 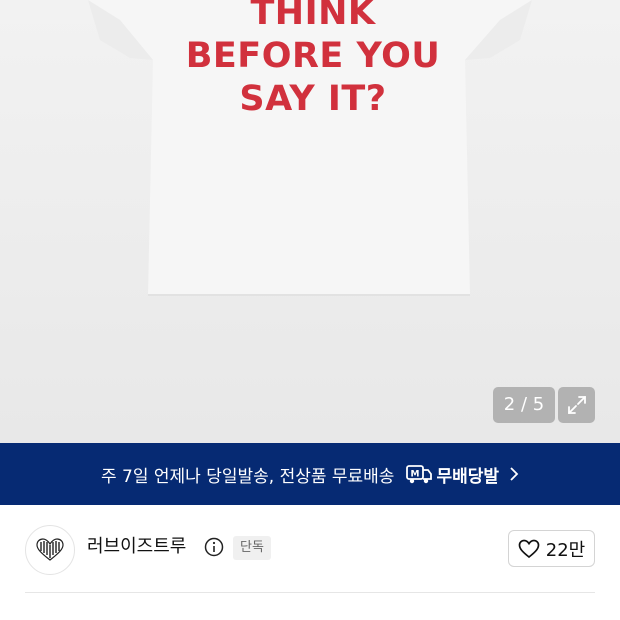 What do you see at coordinates (313, 16) in the screenshot?
I see `shirt-print-line: THINK` at bounding box center [313, 16].